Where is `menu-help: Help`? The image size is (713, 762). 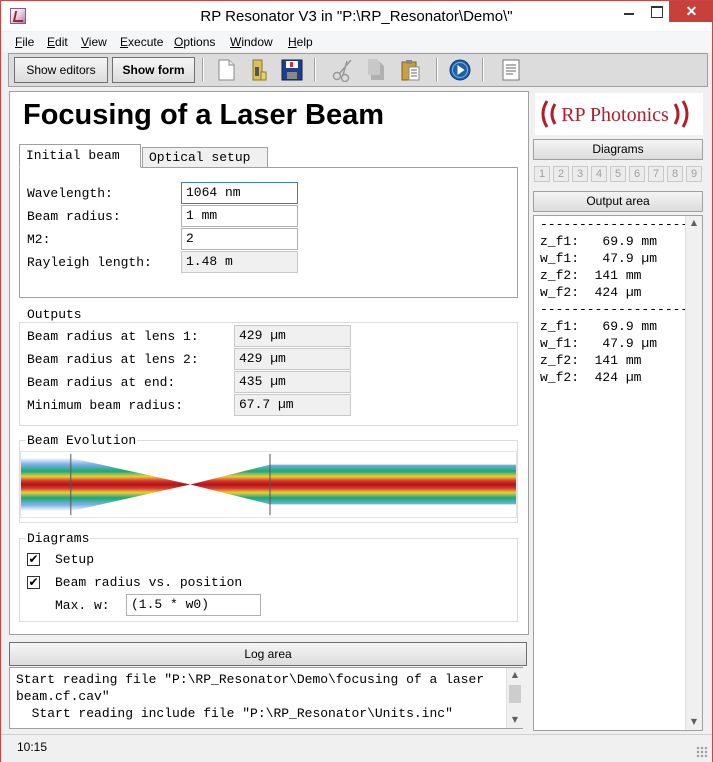 menu-help: Help is located at coordinates (300, 42).